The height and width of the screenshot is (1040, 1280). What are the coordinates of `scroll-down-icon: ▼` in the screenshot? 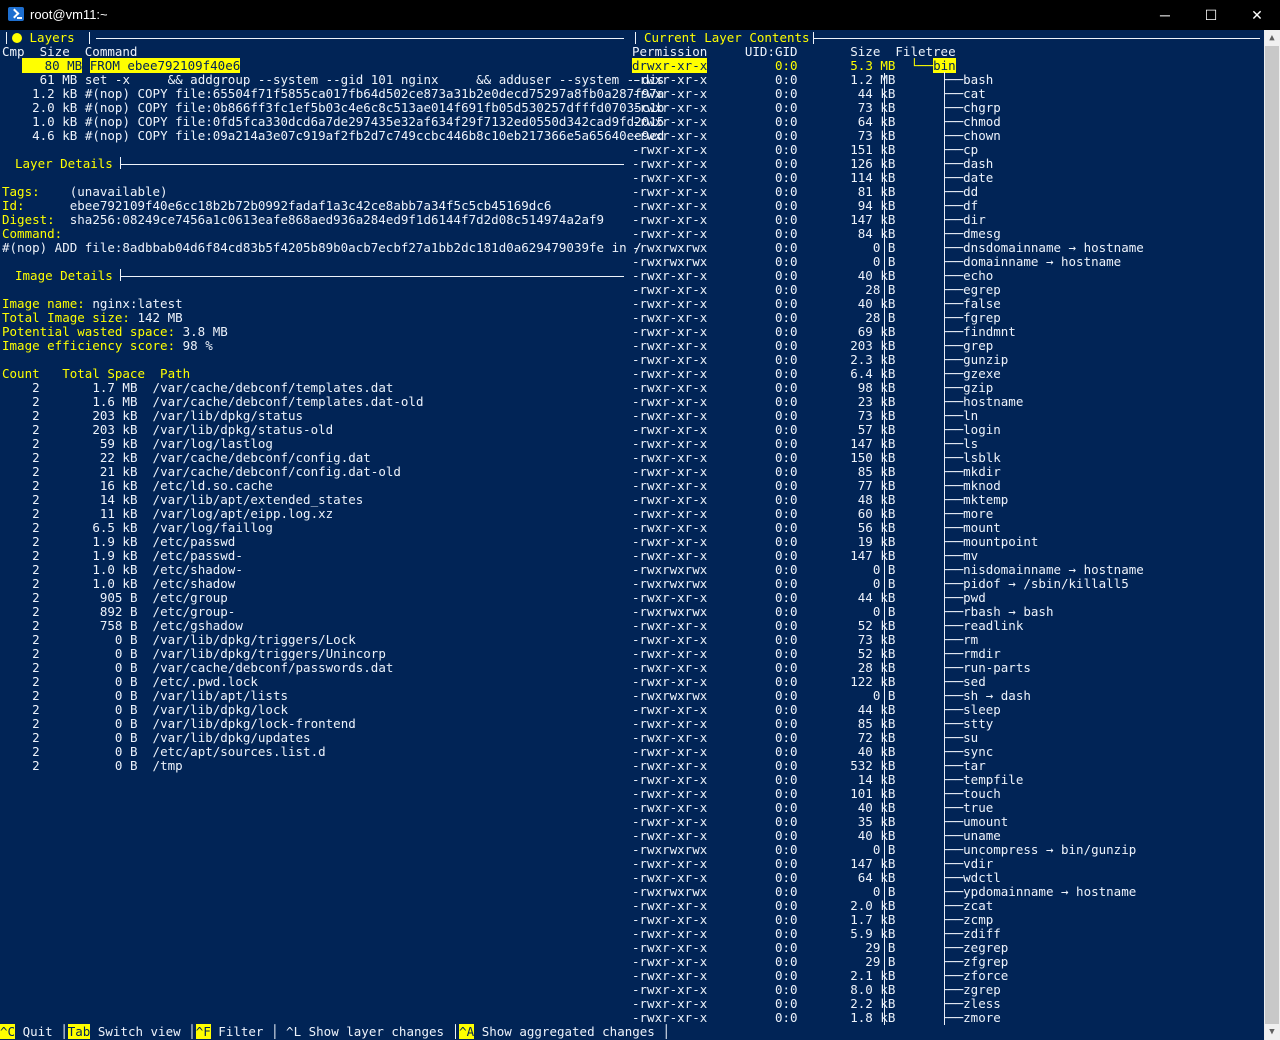 It's located at (1272, 1032).